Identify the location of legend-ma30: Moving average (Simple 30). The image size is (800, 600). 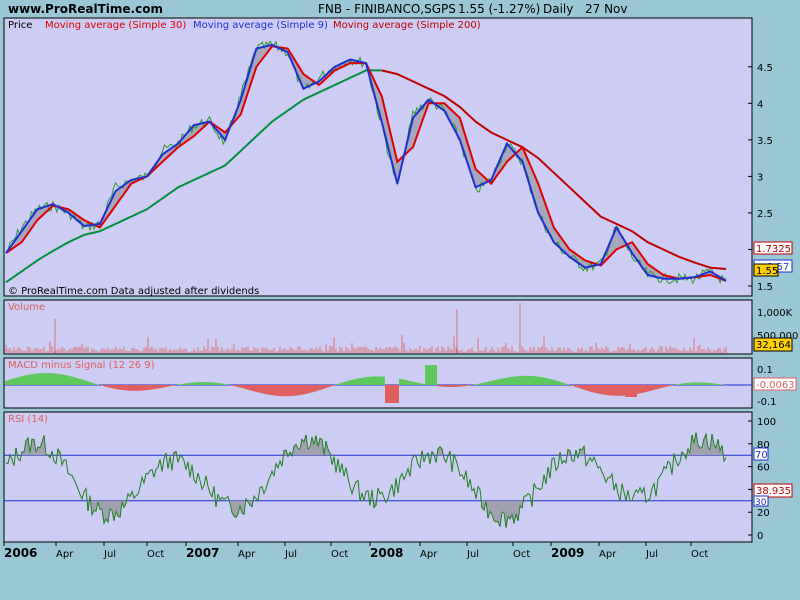
(115, 25).